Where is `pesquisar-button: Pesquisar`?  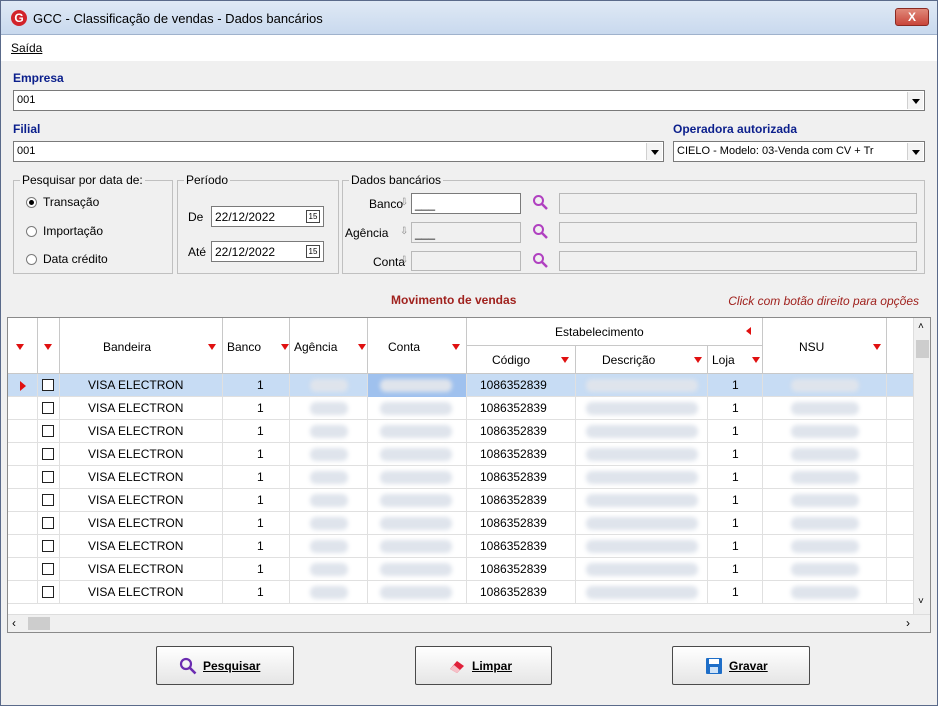
pesquisar-button: Pesquisar is located at coordinates (225, 665).